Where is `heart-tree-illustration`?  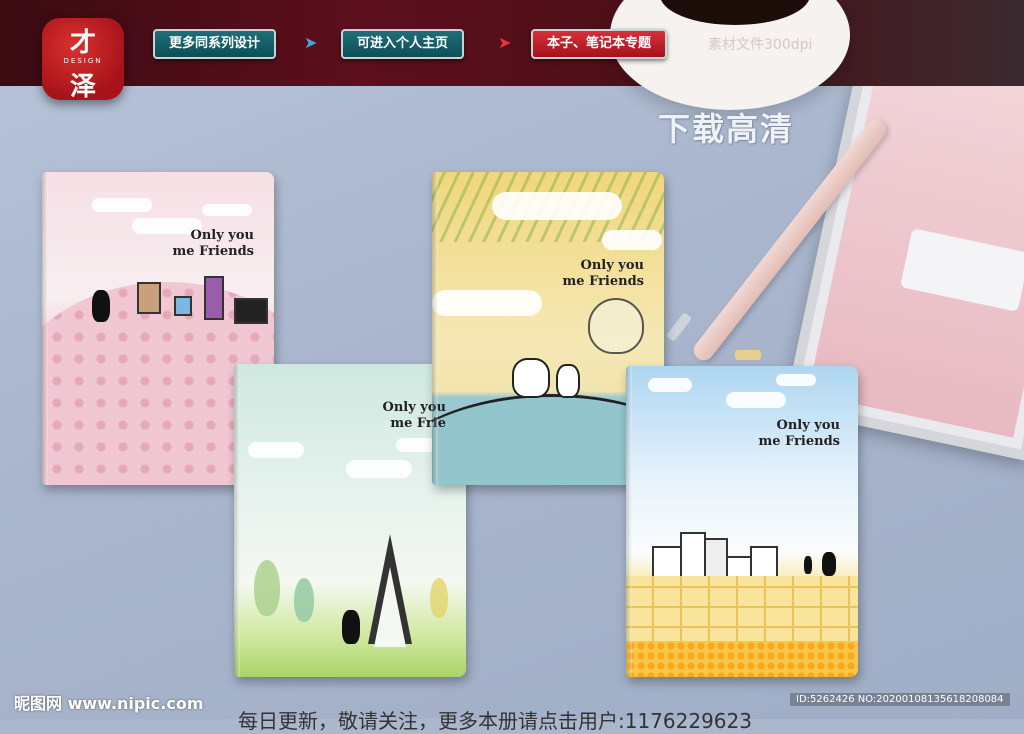 heart-tree-illustration is located at coordinates (616, 326).